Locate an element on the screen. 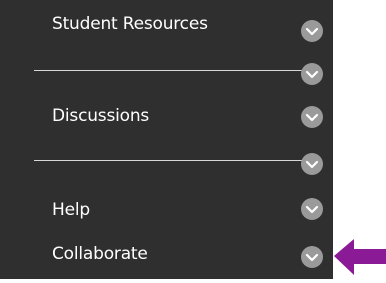 This screenshot has width=386, height=283. menu-item-discussions: Discussions is located at coordinates (166, 116).